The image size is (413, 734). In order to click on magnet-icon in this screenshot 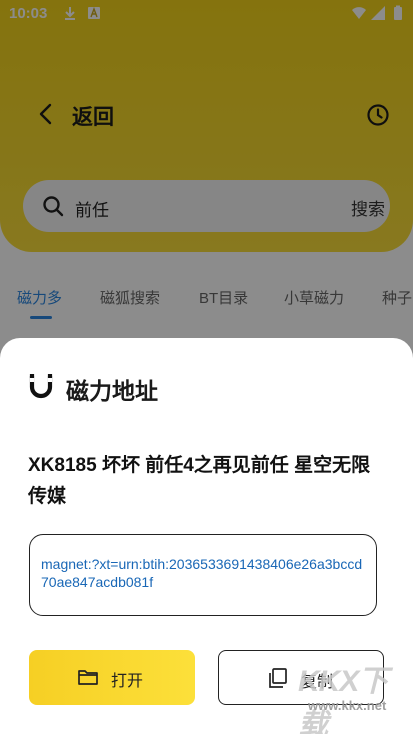, I will do `click(41, 386)`.